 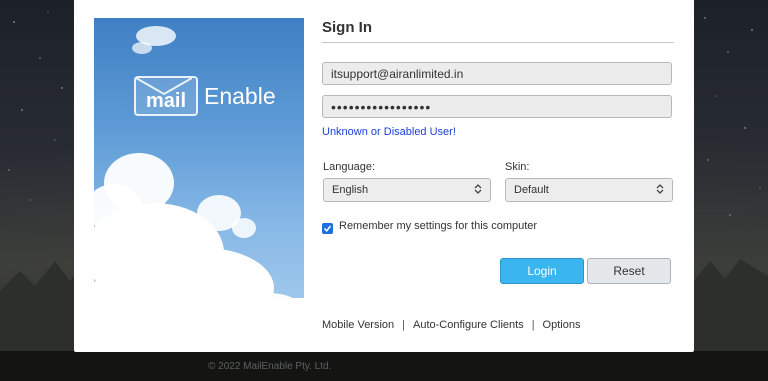 What do you see at coordinates (562, 325) in the screenshot?
I see `options-link: Options` at bounding box center [562, 325].